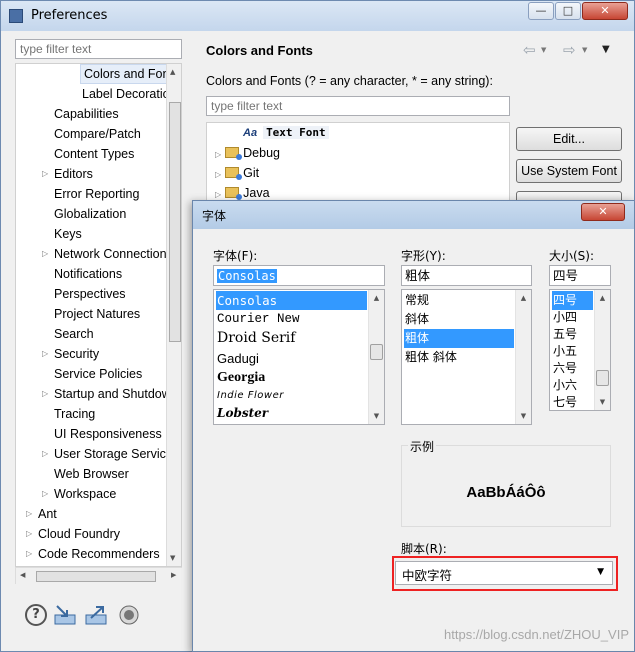  Describe the element at coordinates (250, 395) in the screenshot. I see `font-list-item: Indie Flower` at that location.